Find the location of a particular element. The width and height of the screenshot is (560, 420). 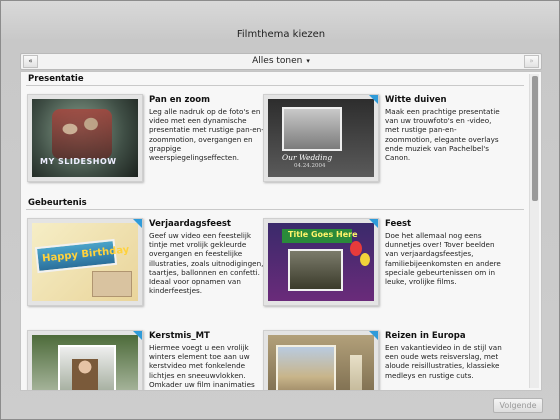

theme-thumbnail: MY SLIDESHOW is located at coordinates (85, 138).